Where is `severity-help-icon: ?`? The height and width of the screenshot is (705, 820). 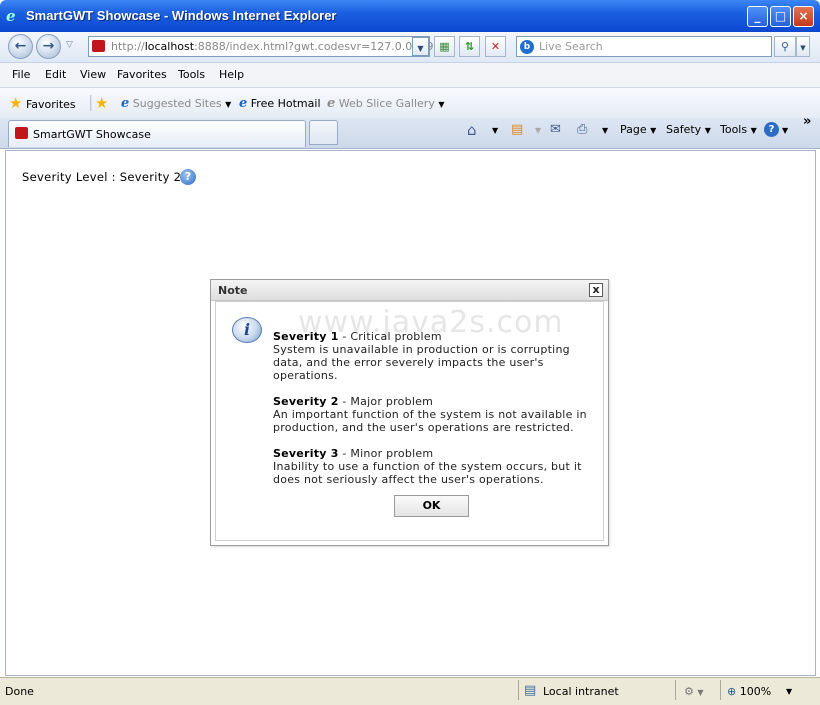
severity-help-icon: ? is located at coordinates (188, 177).